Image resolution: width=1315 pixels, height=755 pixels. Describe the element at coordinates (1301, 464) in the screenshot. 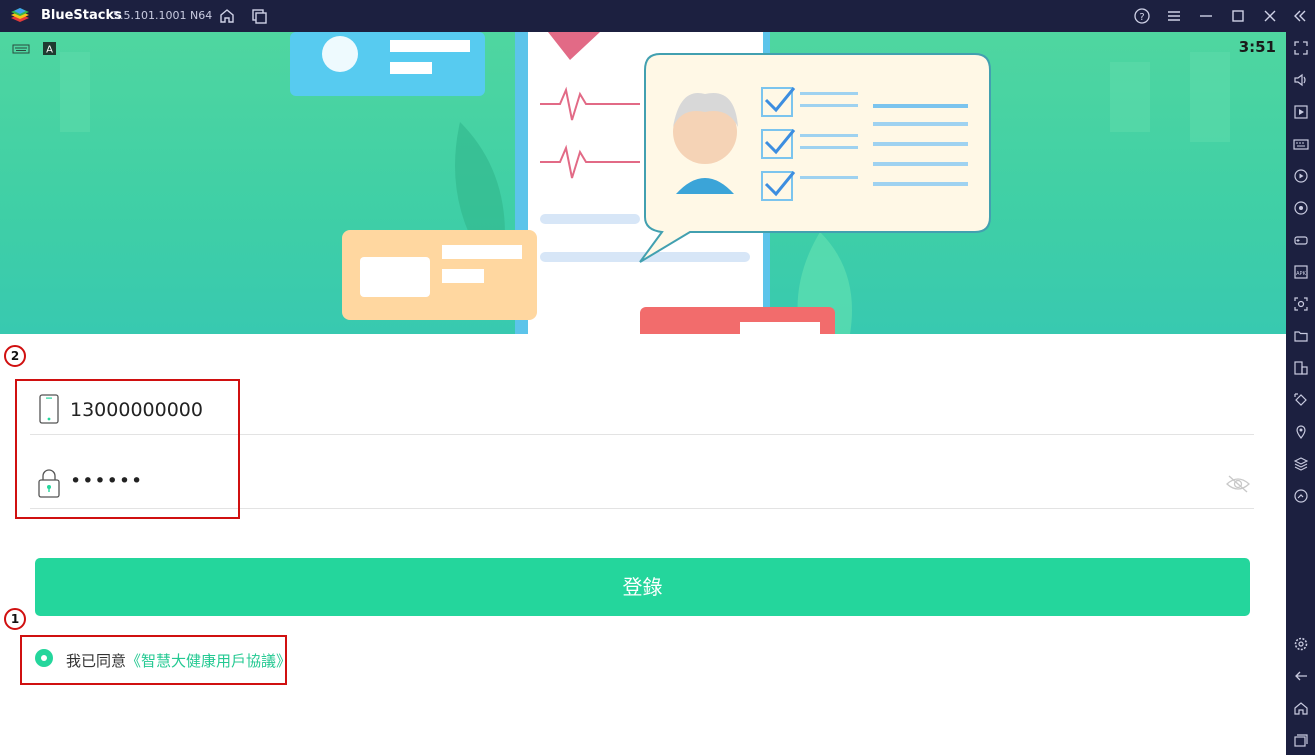

I see `layers-icon` at that location.